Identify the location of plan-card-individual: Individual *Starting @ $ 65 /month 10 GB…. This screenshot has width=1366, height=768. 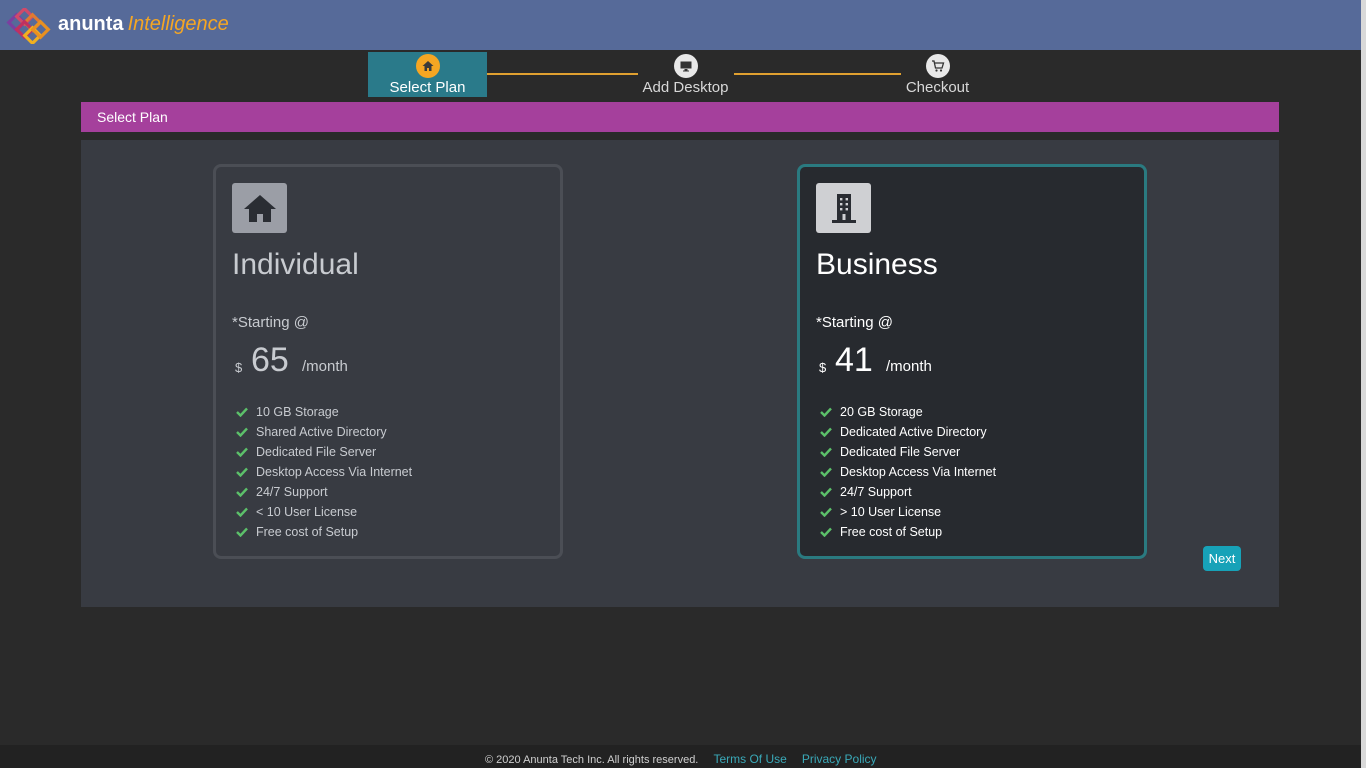
(388, 361).